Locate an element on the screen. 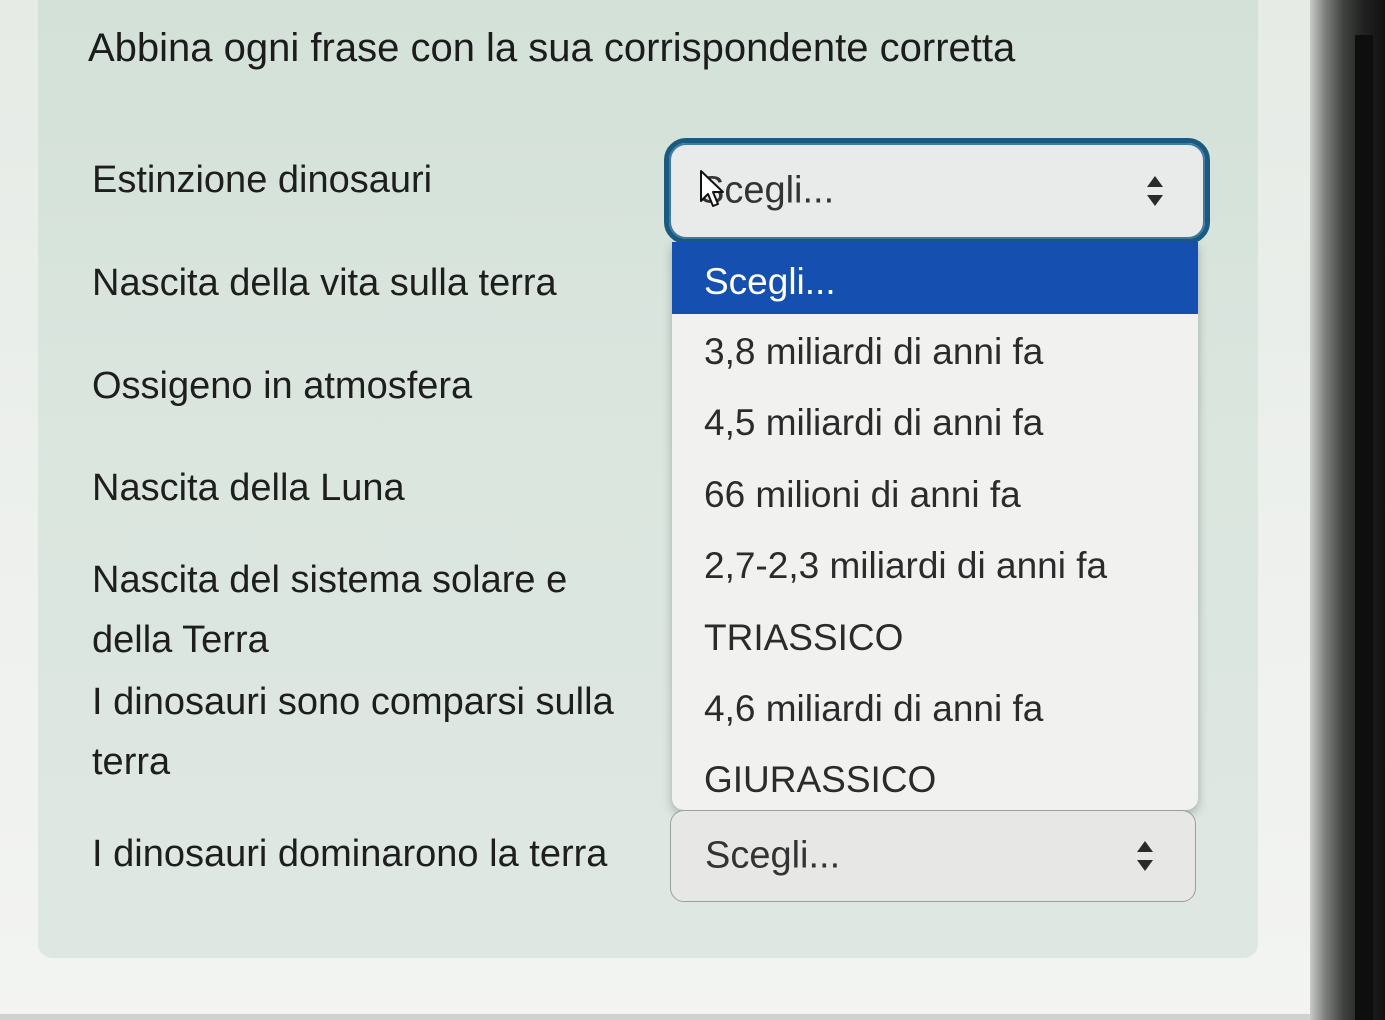  stem-label-6: I dinosauri sono comparsi sulla terra is located at coordinates (353, 732).